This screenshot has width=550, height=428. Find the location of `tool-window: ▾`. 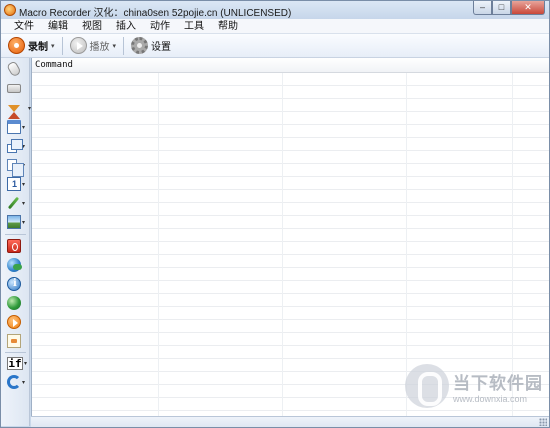

tool-window: ▾ is located at coordinates (17, 127).